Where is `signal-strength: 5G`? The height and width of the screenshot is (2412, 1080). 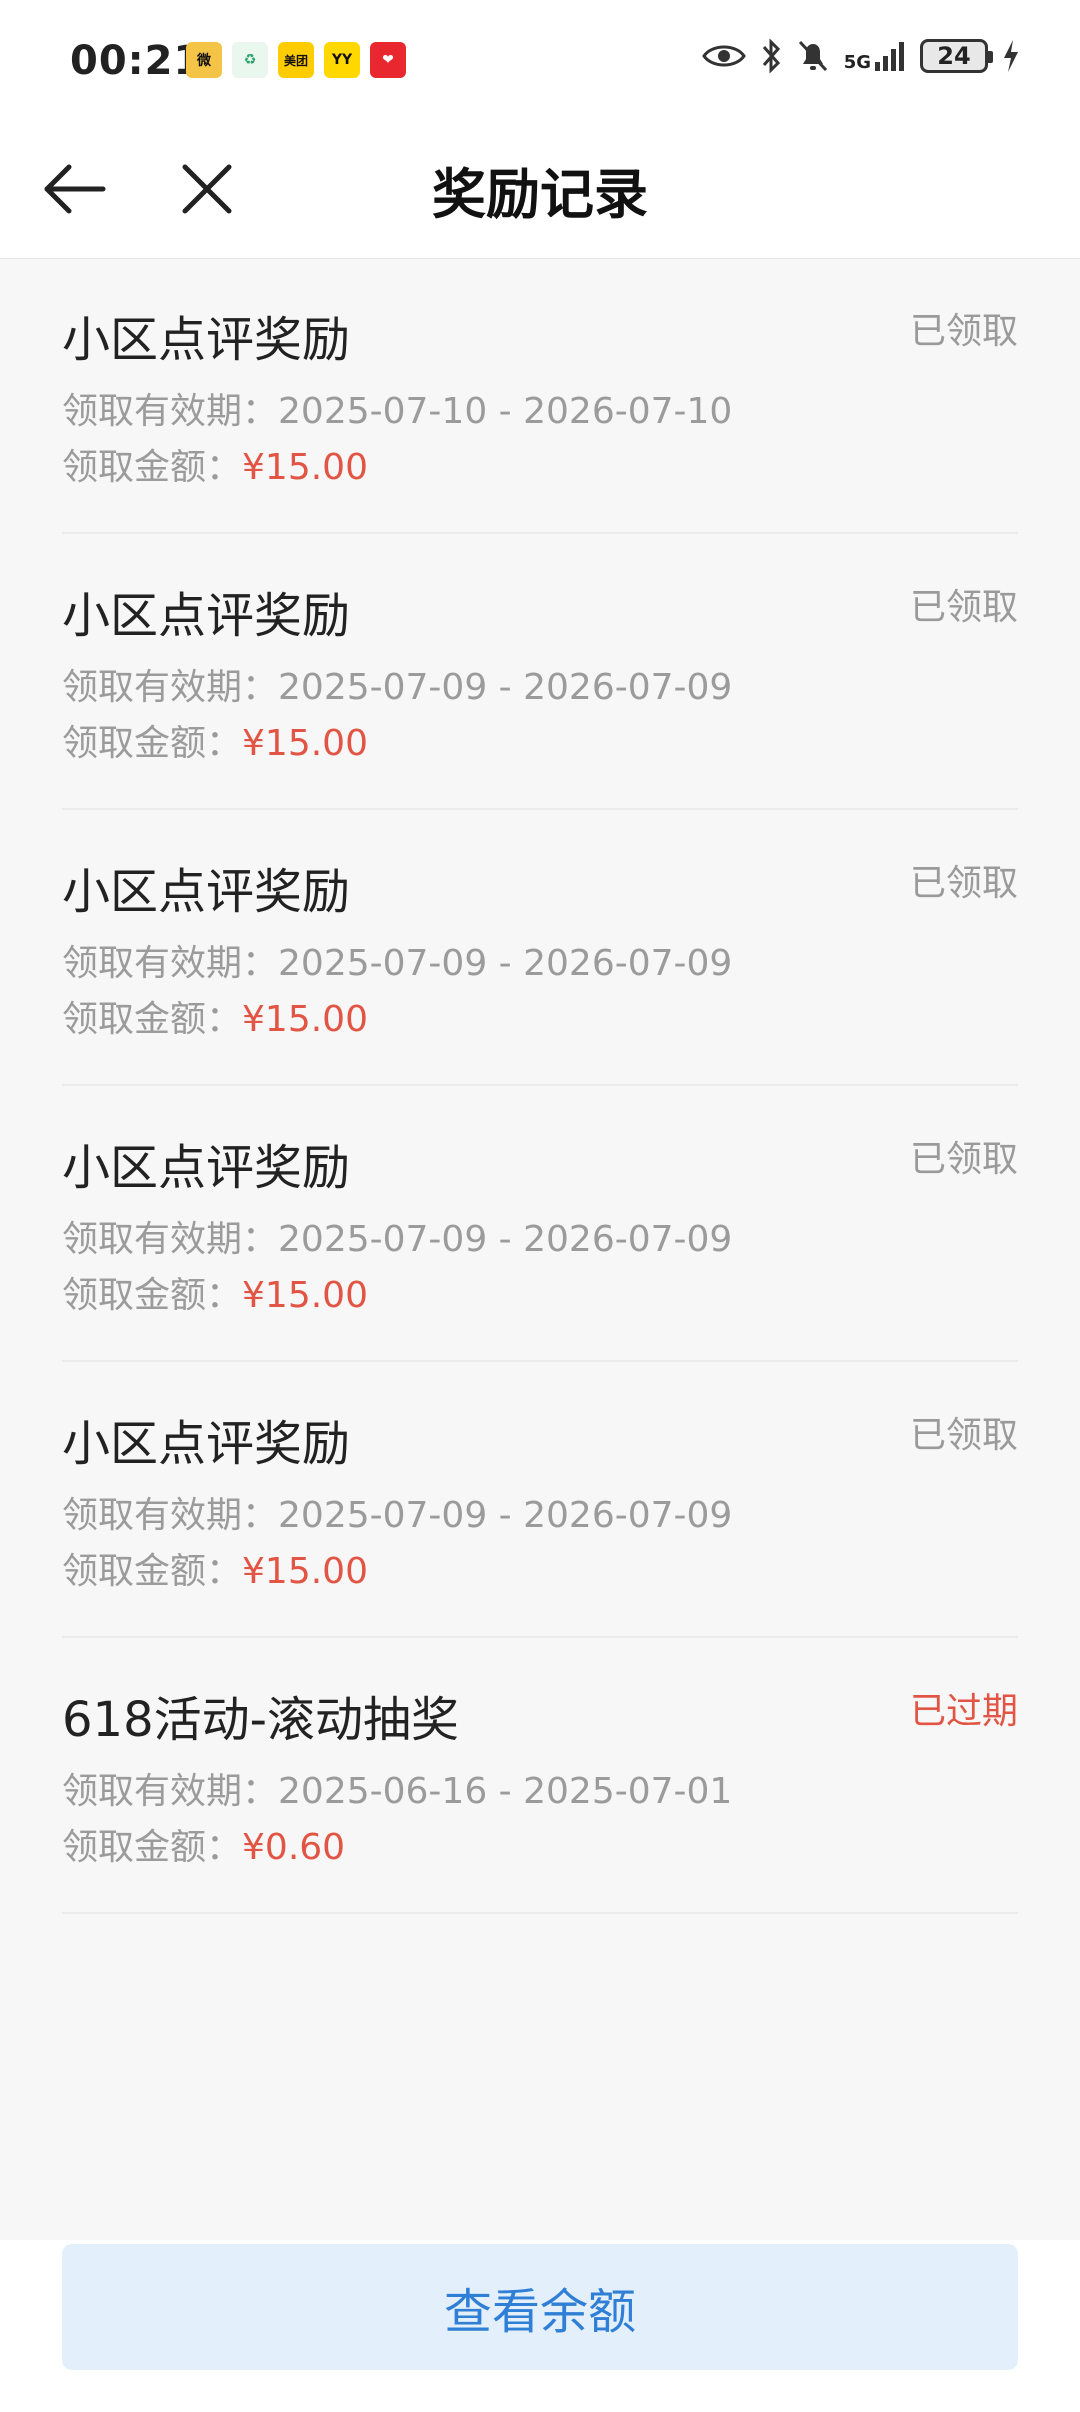
signal-strength: 5G is located at coordinates (875, 56).